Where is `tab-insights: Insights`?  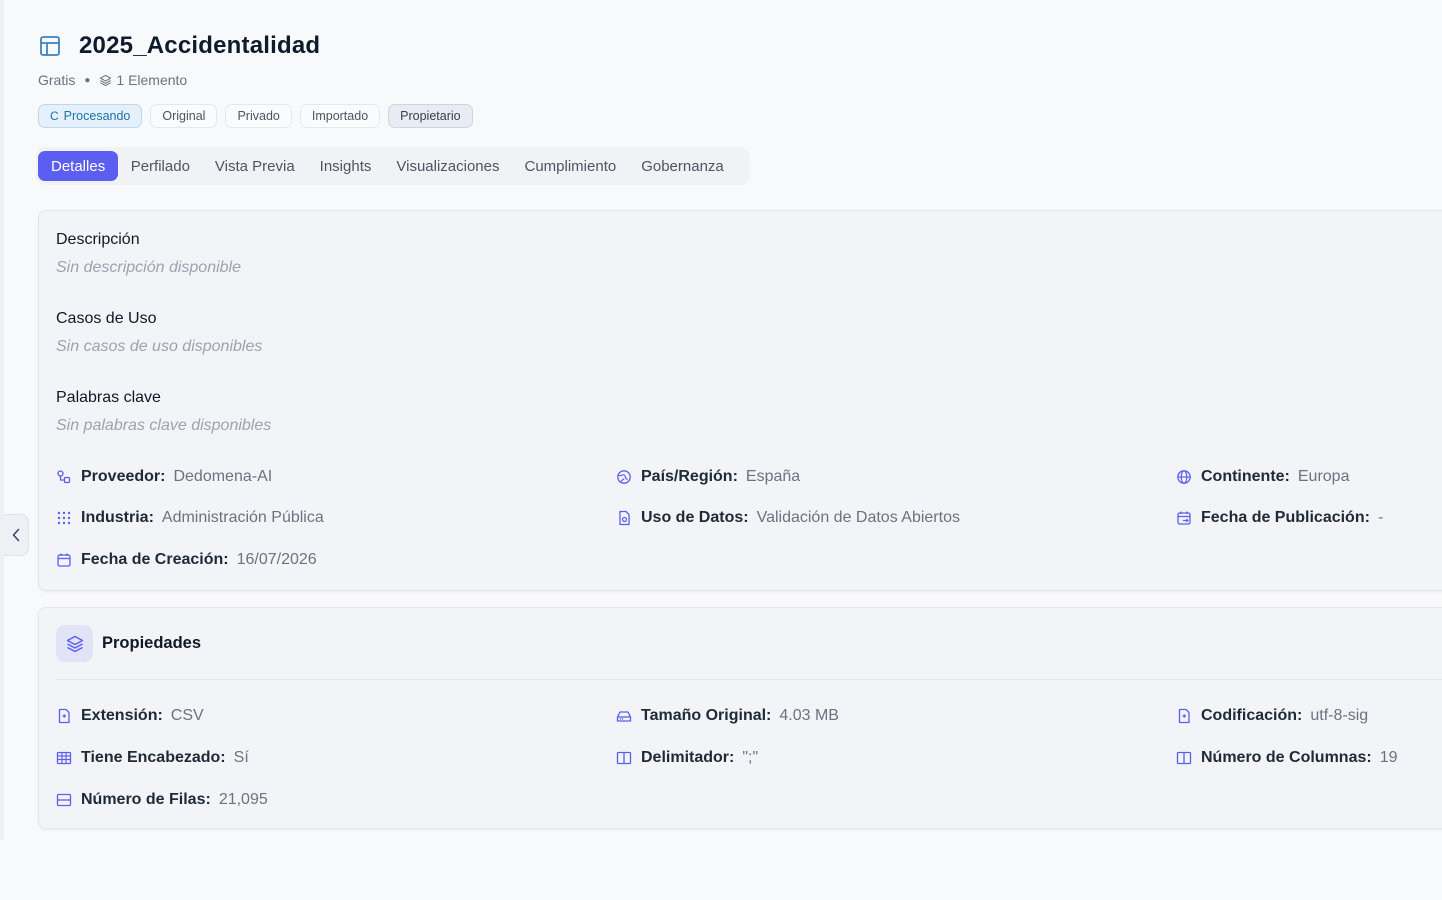 tab-insights: Insights is located at coordinates (345, 166).